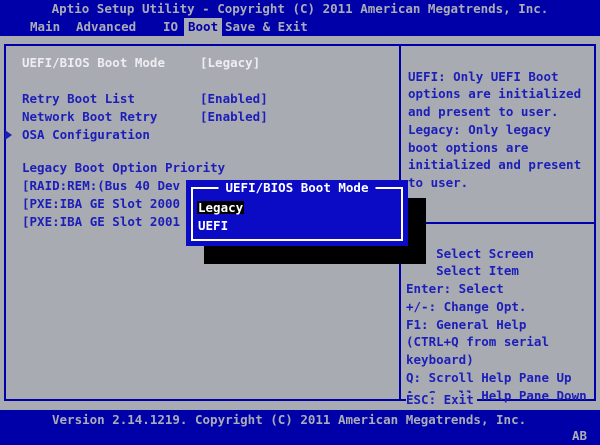  Describe the element at coordinates (86, 134) in the screenshot. I see `option-label: OSA Configuration` at that location.